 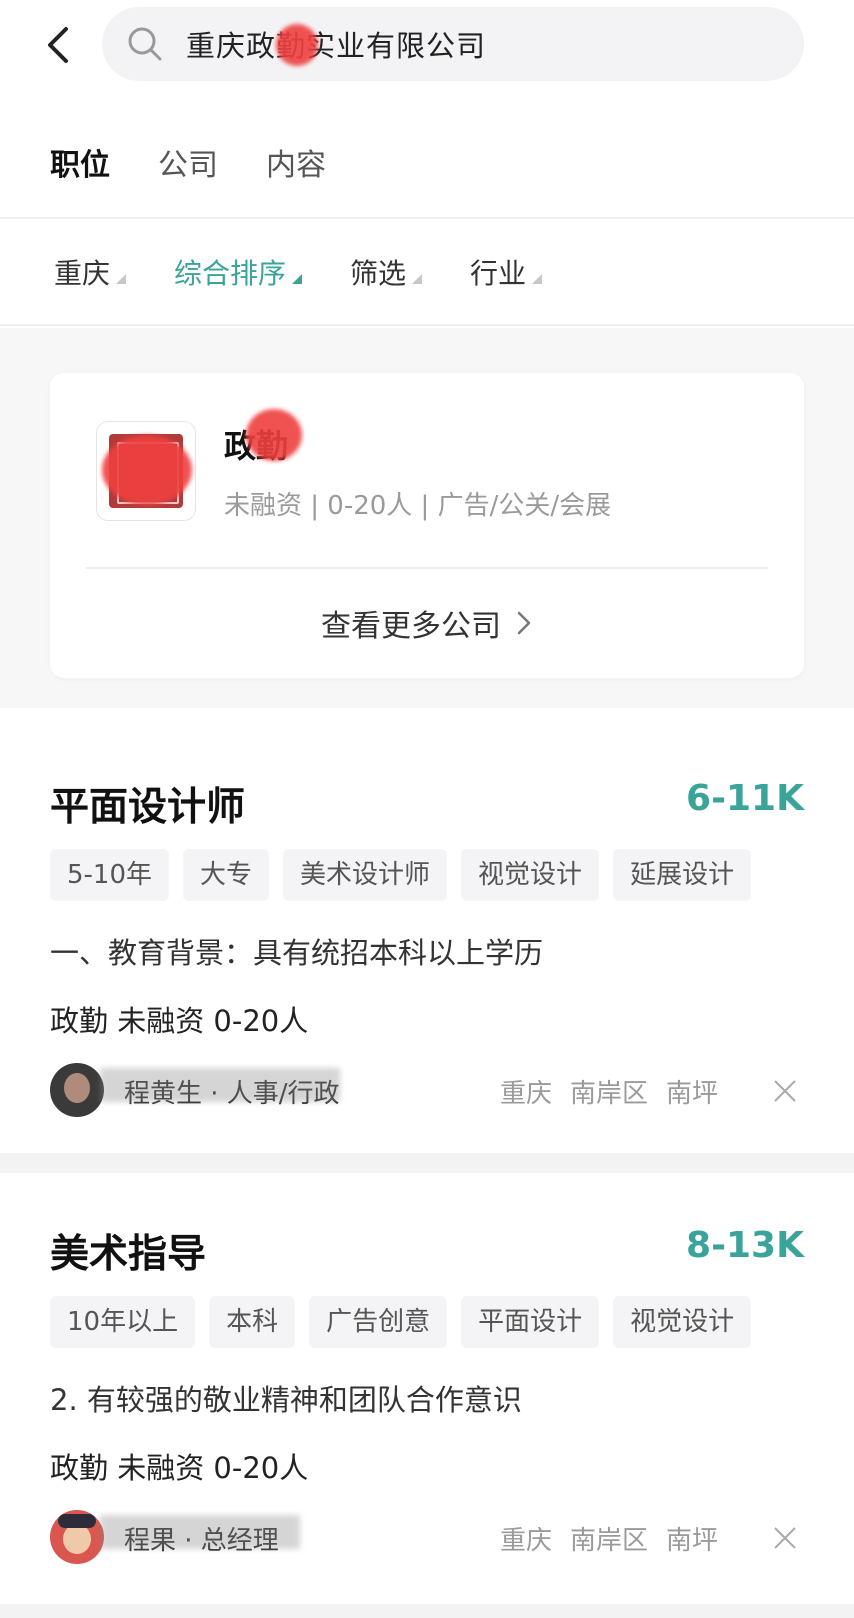 I want to click on job-title: 美术指导, so click(x=128, y=1254).